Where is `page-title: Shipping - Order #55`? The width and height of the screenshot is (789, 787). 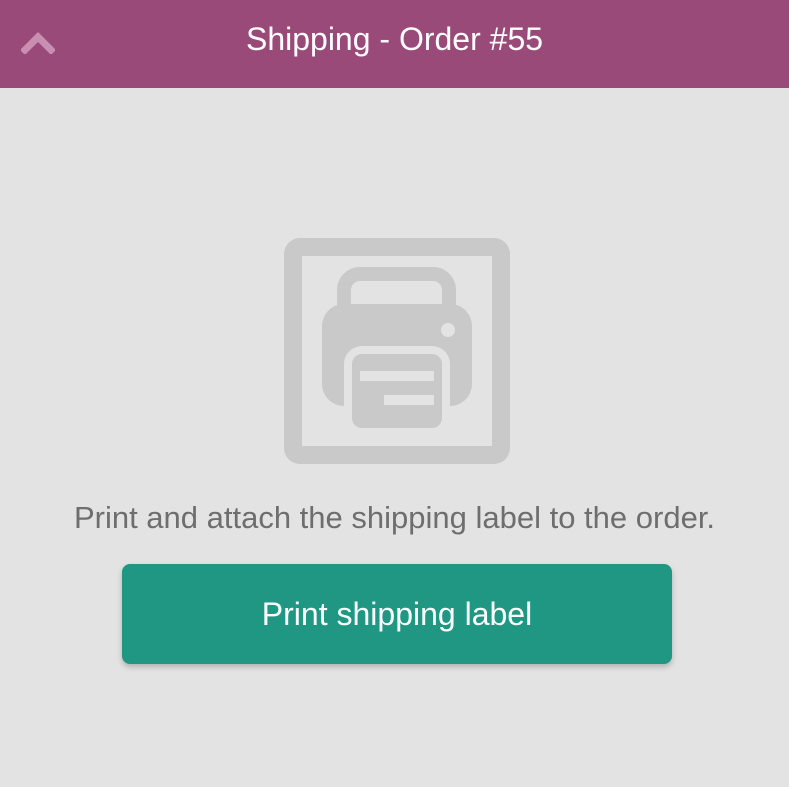 page-title: Shipping - Order #55 is located at coordinates (394, 39).